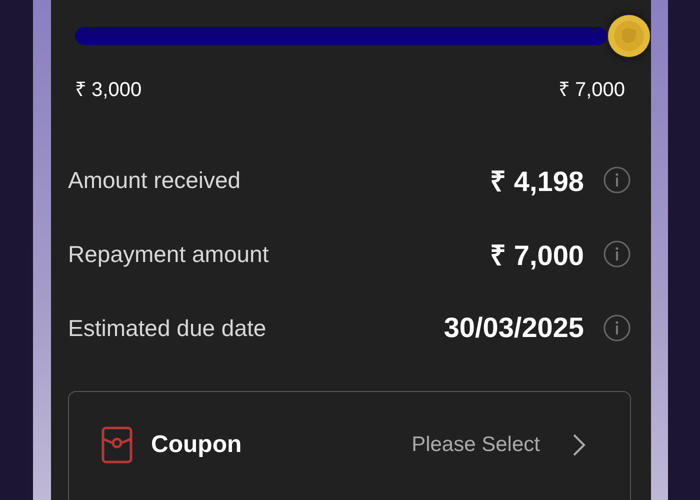  I want to click on chevron-icon, so click(579, 445).